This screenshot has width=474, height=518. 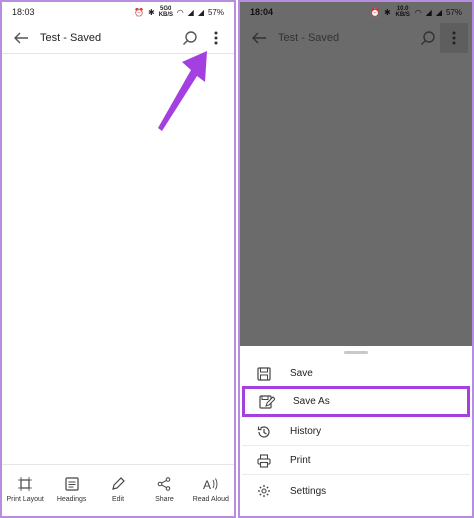 I want to click on pencil-icon, so click(x=118, y=483).